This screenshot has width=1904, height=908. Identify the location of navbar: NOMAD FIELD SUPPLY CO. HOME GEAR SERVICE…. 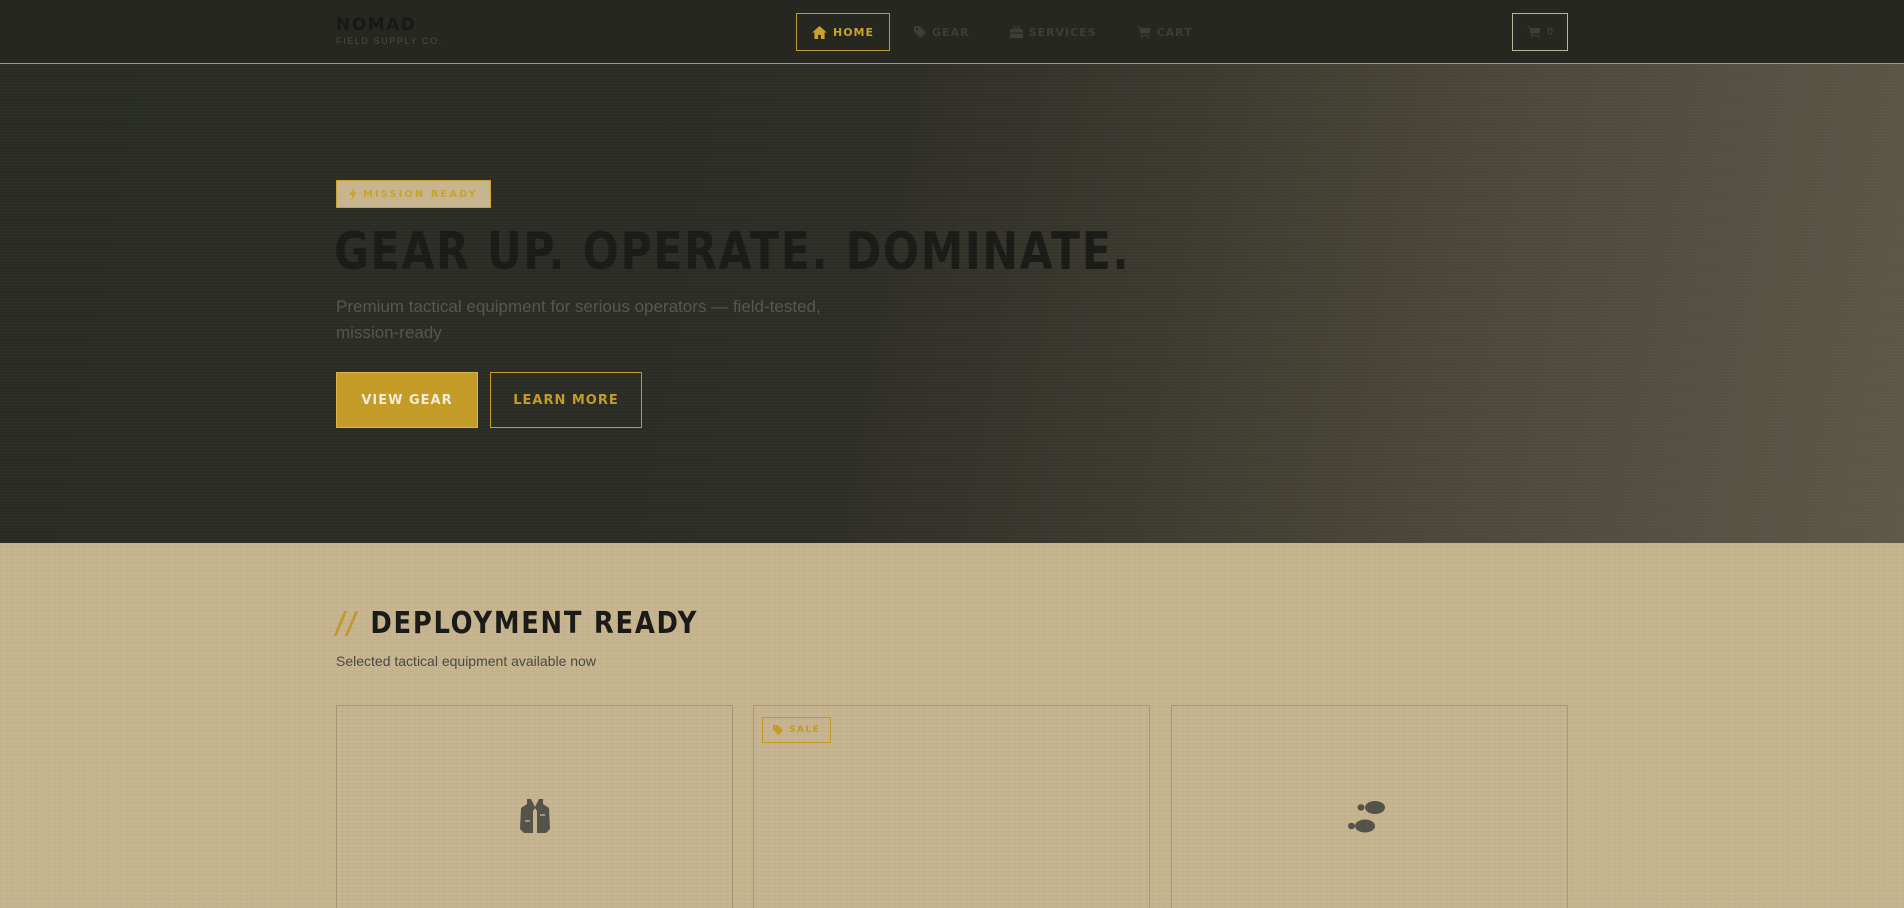
(952, 32).